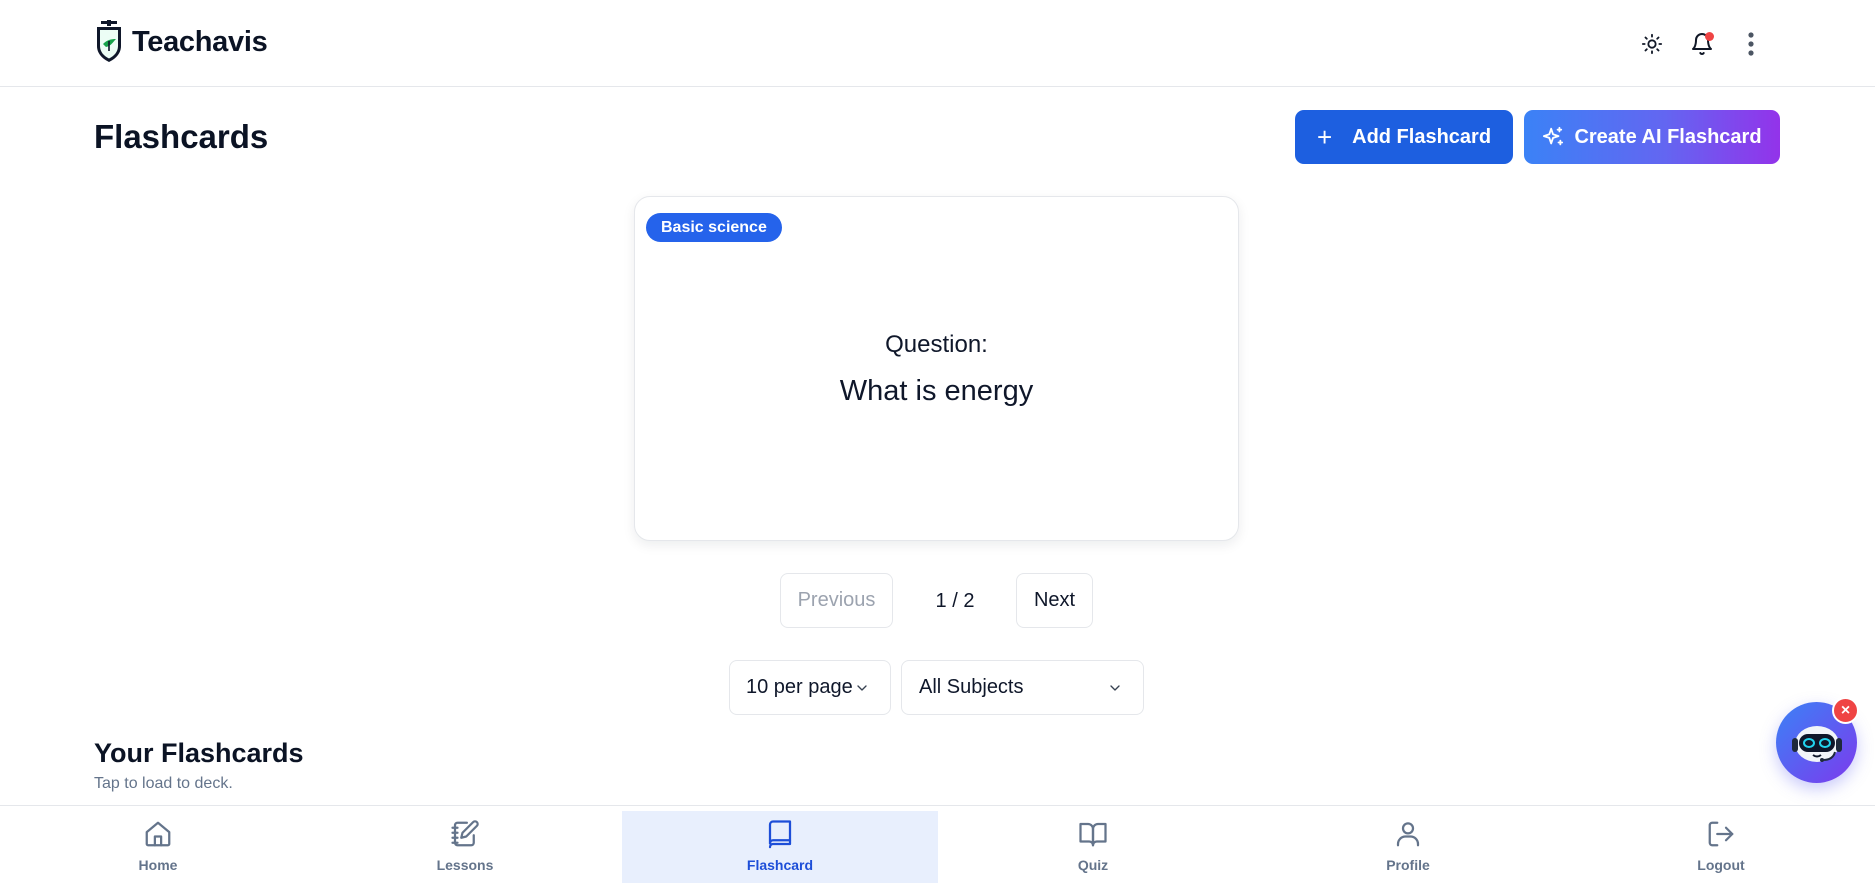 The height and width of the screenshot is (883, 1875). I want to click on nav-item-home: Home, so click(158, 847).